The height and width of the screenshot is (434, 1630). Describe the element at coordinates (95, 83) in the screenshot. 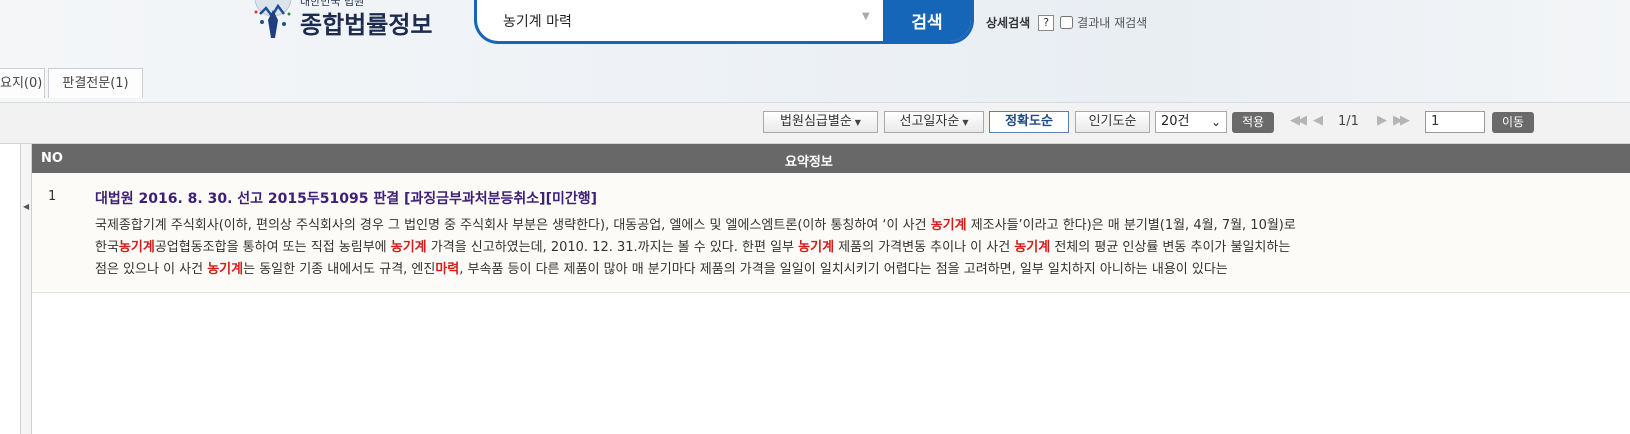

I see `tab-full-judgment: 판결전문(1)` at that location.